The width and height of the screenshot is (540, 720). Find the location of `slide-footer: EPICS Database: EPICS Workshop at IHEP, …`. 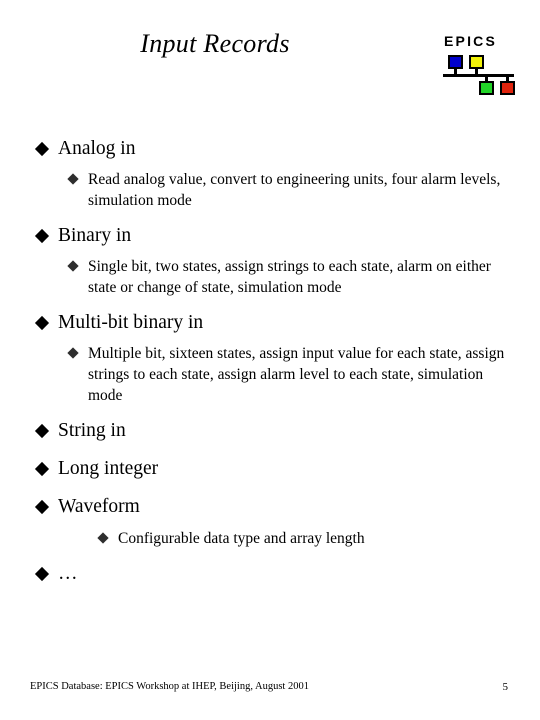

slide-footer: EPICS Database: EPICS Workshop at IHEP, … is located at coordinates (270, 688).